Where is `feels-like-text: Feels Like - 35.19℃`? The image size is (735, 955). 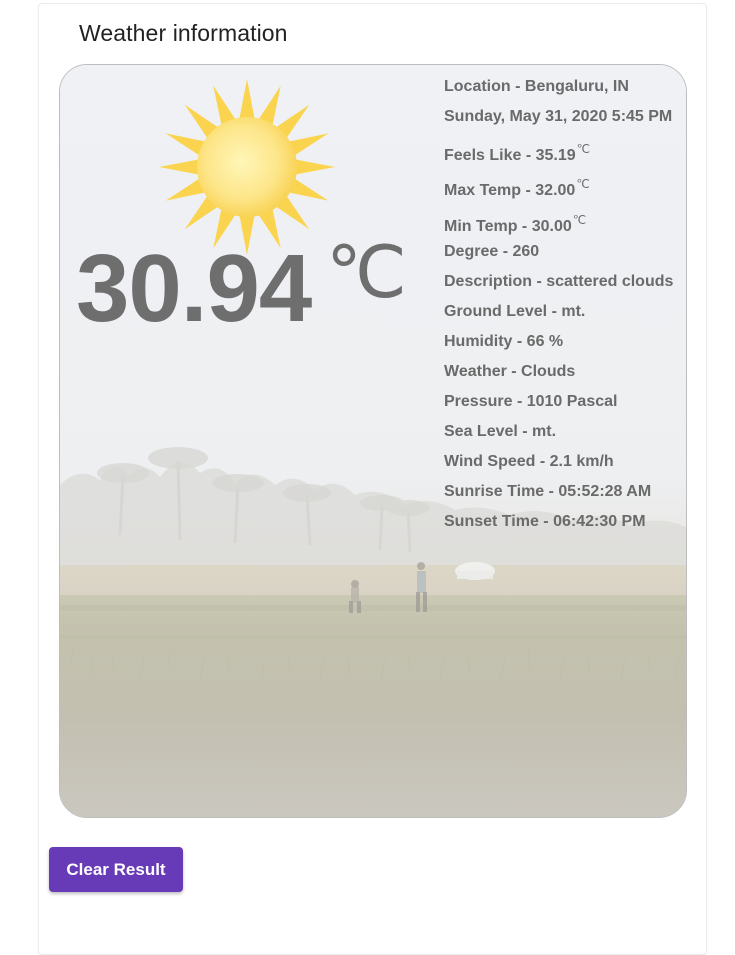
feels-like-text: Feels Like - 35.19℃ is located at coordinates (517, 153).